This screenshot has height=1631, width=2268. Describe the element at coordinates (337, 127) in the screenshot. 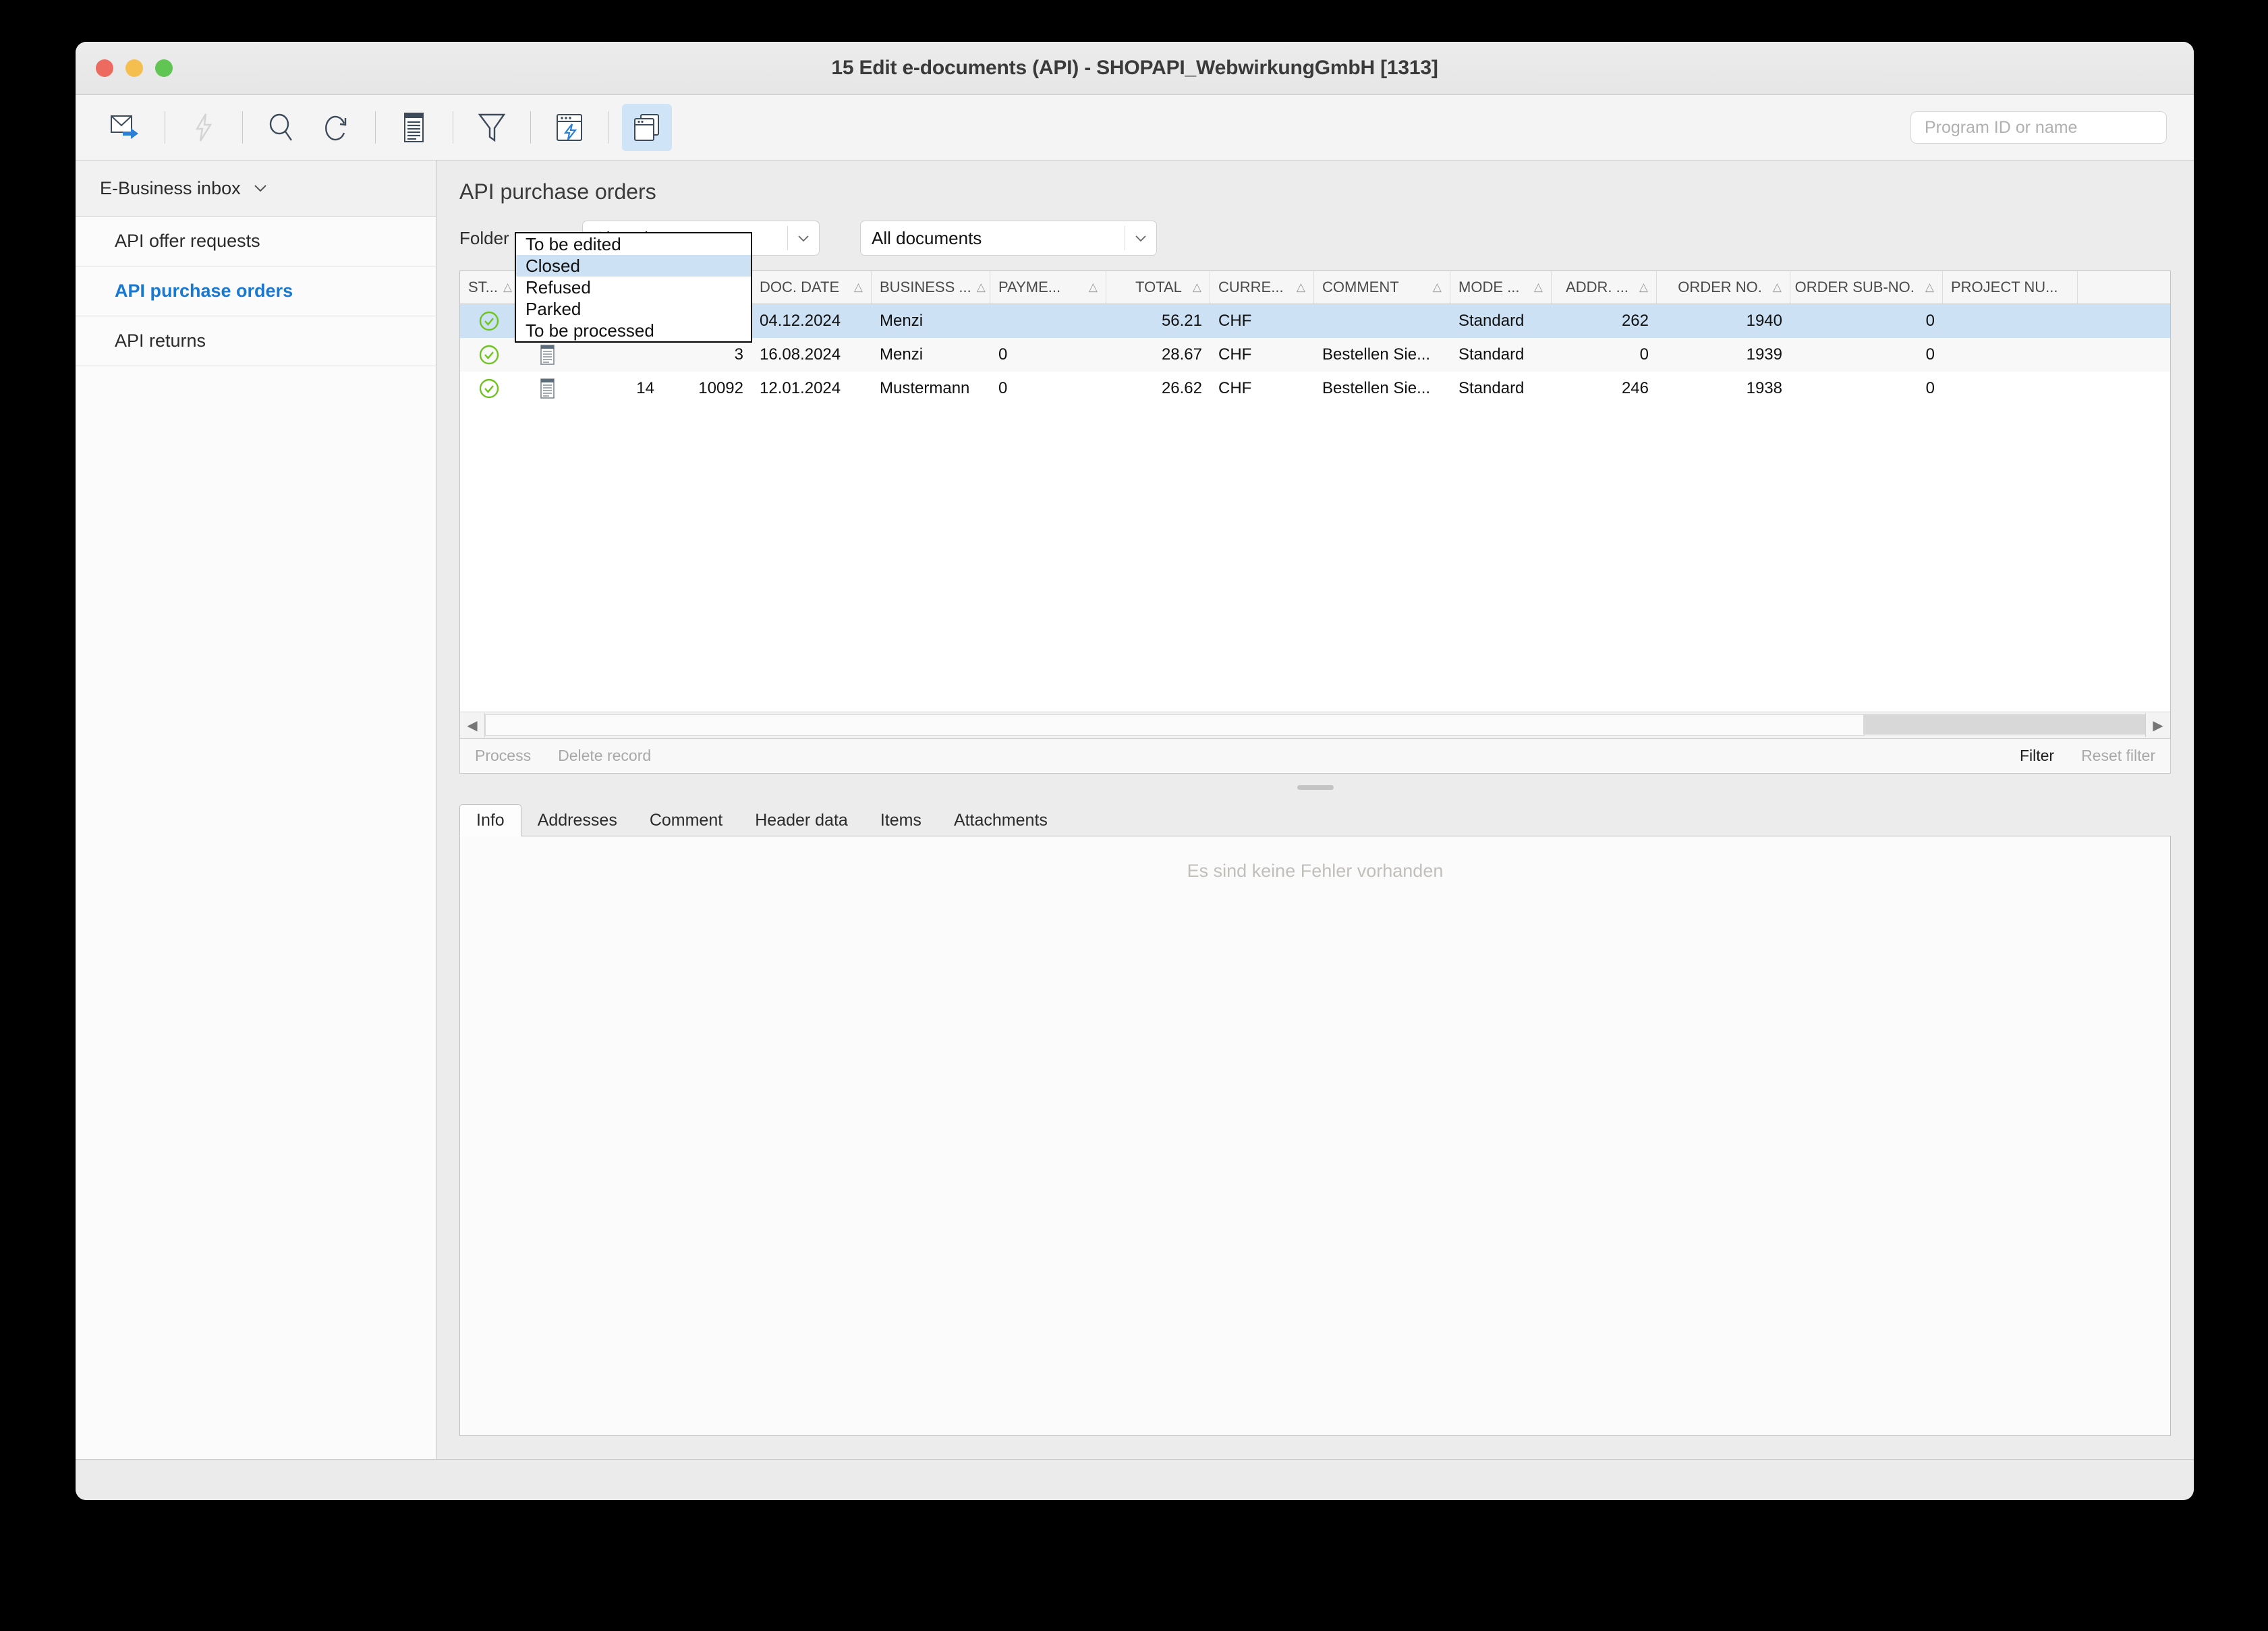

I see `refresh-icon` at that location.